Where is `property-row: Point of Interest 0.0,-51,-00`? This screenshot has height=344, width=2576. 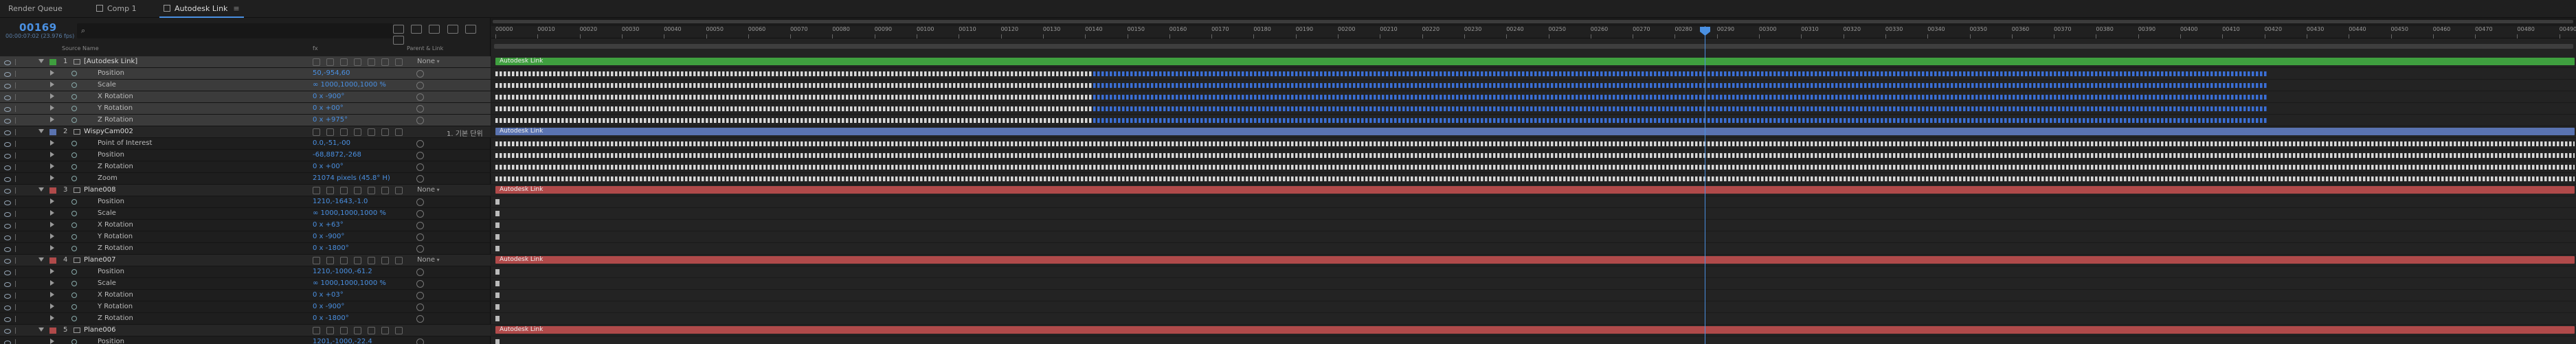
property-row: Point of Interest 0.0,-51,-00 is located at coordinates (245, 144).